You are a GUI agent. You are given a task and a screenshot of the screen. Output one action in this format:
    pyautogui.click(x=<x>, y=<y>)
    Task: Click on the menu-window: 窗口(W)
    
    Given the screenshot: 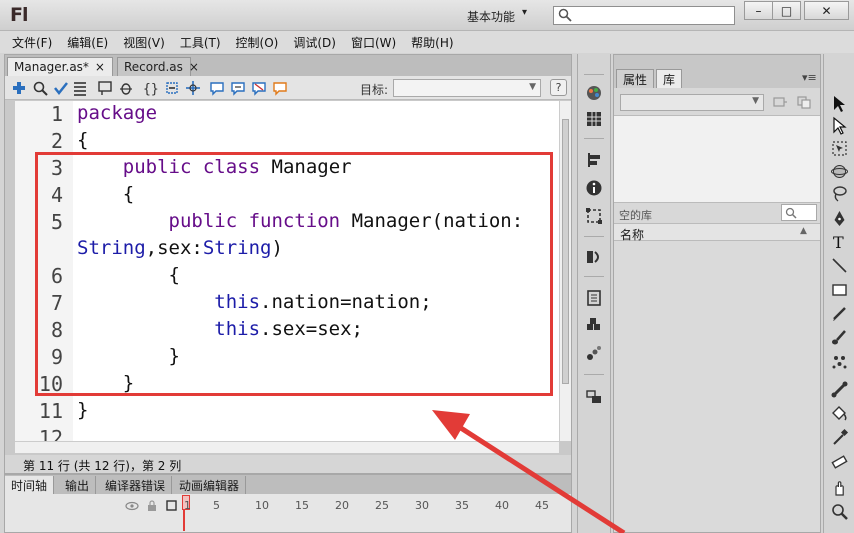 What is the action you would take?
    pyautogui.click(x=373, y=42)
    